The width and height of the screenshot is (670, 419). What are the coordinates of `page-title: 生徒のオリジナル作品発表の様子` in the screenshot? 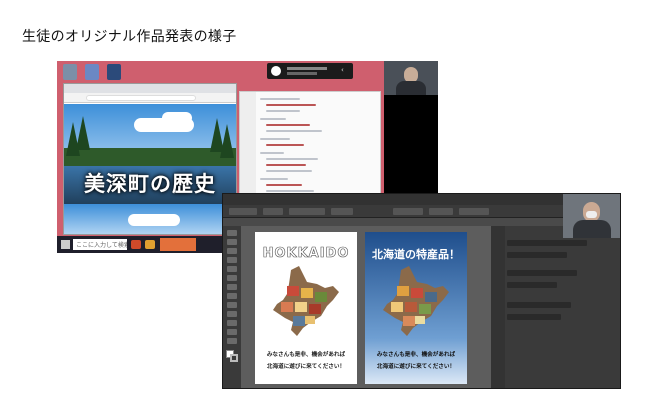 It's located at (129, 37).